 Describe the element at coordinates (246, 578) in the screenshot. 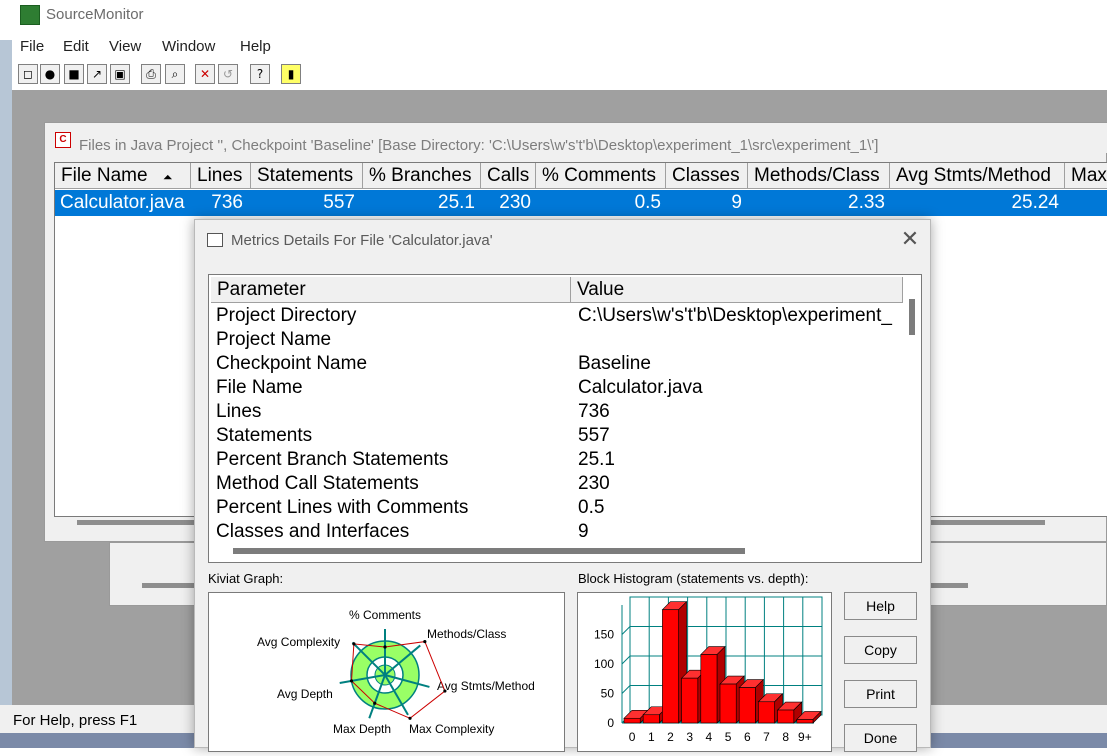

I see `kiviat-label: Kiviat Graph:` at that location.